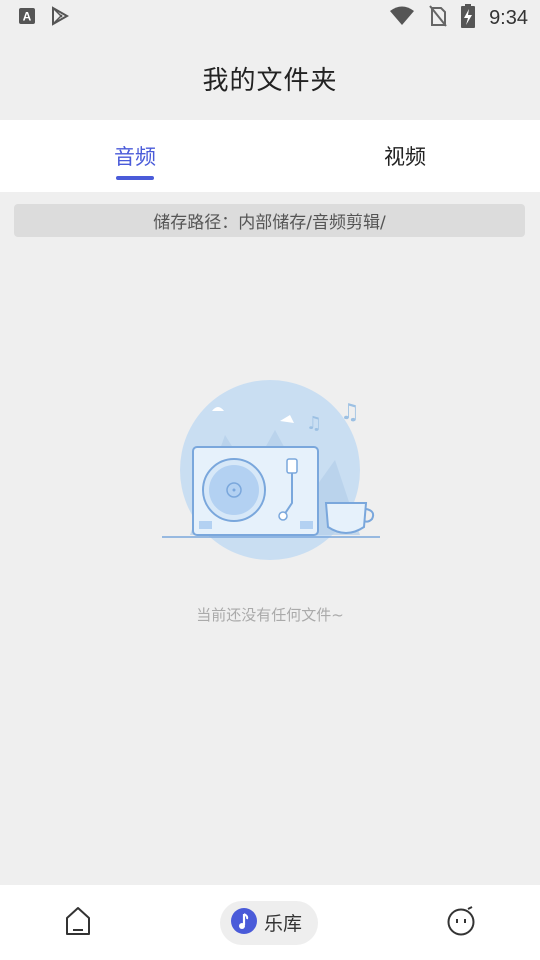 The image size is (540, 960). What do you see at coordinates (468, 18) in the screenshot?
I see `battery-charging-icon` at bounding box center [468, 18].